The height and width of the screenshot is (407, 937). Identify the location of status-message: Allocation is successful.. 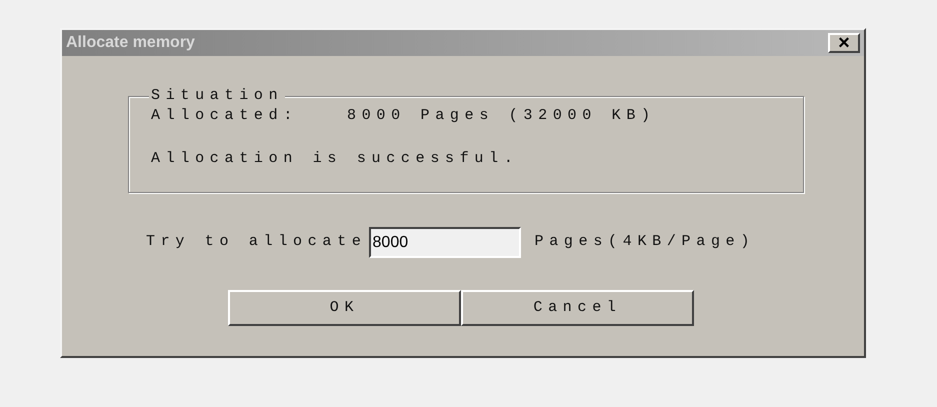
(335, 158).